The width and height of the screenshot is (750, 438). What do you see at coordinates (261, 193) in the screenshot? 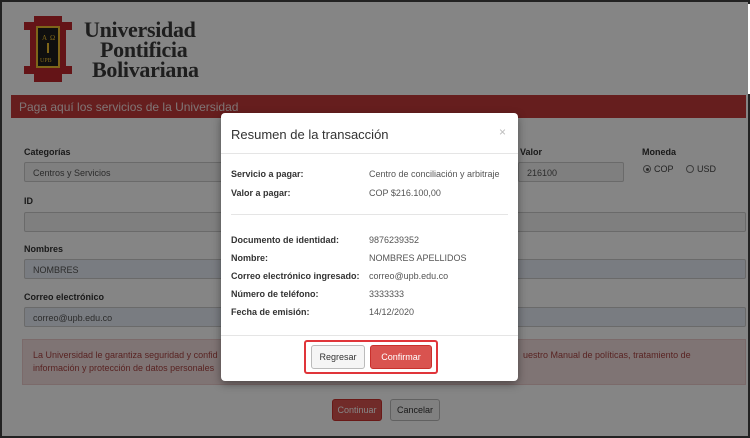
I see `valor-pagar-label: Valor a pagar:` at bounding box center [261, 193].